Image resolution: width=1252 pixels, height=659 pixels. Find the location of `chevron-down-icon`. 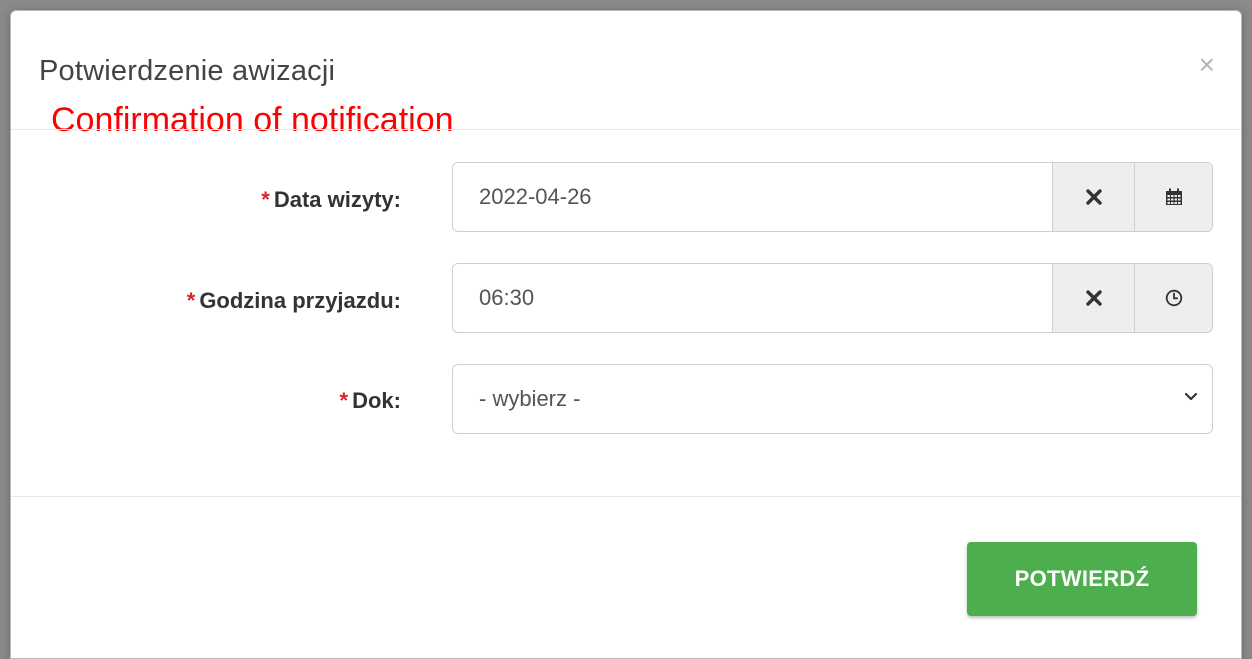

chevron-down-icon is located at coordinates (1191, 396).